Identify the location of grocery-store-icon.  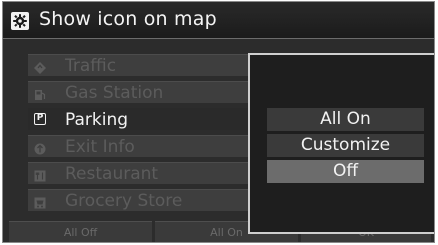
(40, 201).